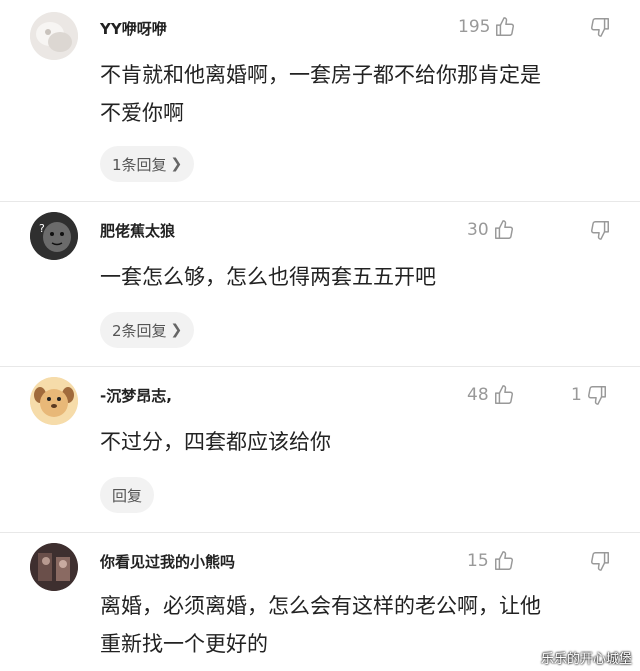 This screenshot has height=671, width=640. What do you see at coordinates (133, 28) in the screenshot?
I see `username: YY咿呀咿` at bounding box center [133, 28].